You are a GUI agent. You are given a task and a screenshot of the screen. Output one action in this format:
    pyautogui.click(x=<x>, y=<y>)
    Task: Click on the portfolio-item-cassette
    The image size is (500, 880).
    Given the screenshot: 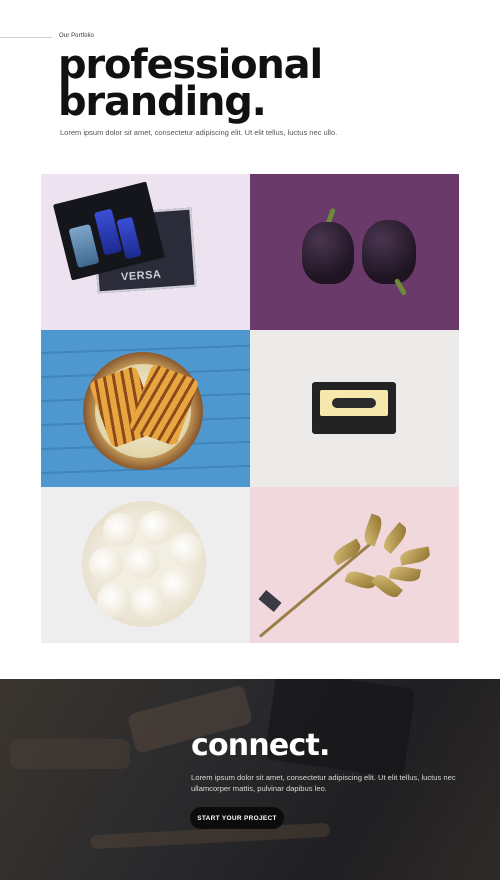 What is the action you would take?
    pyautogui.click(x=354, y=408)
    